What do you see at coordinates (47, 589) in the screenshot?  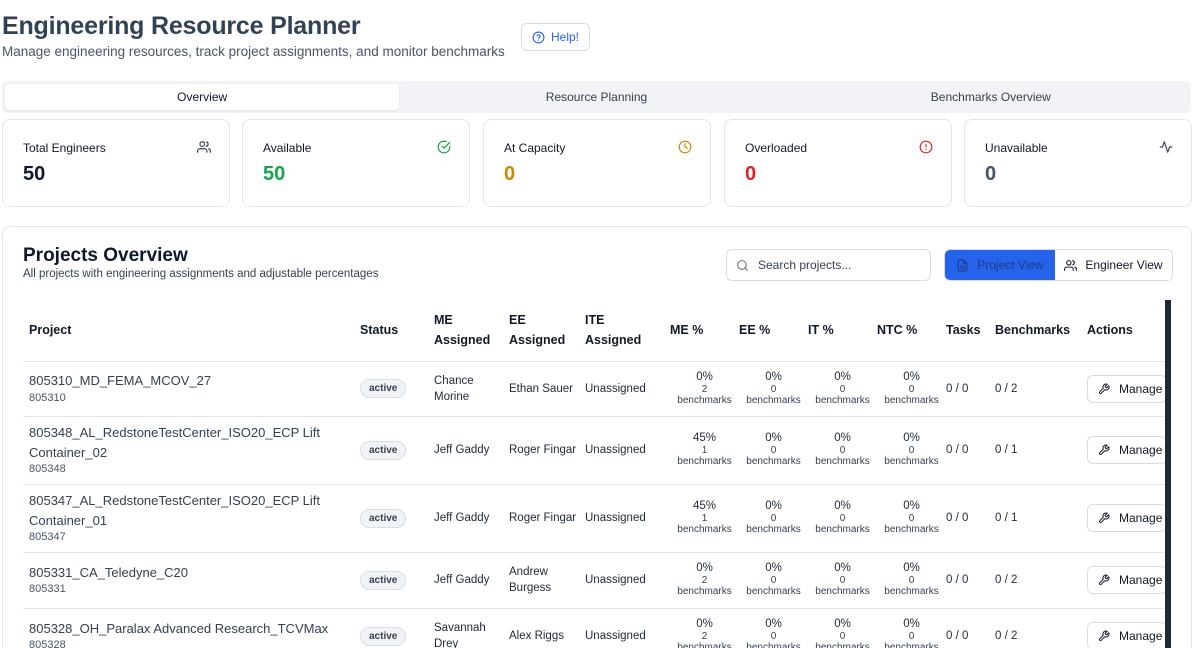 I see `project-id: 805331` at bounding box center [47, 589].